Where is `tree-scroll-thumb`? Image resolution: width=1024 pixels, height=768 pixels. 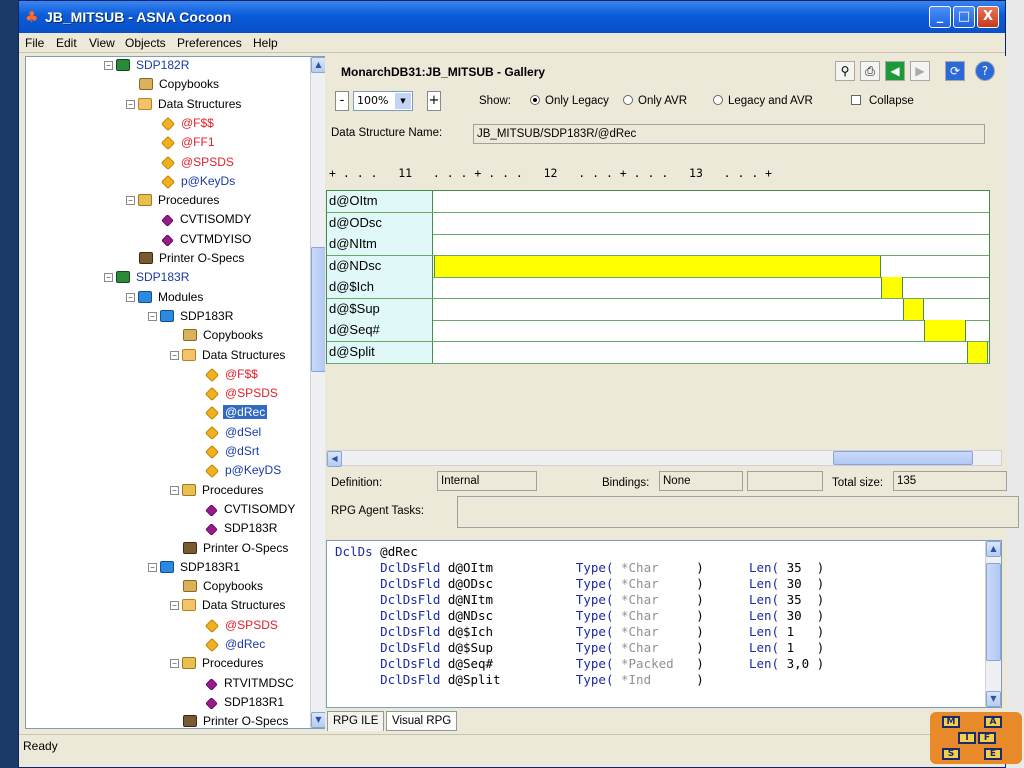 tree-scroll-thumb is located at coordinates (318, 309).